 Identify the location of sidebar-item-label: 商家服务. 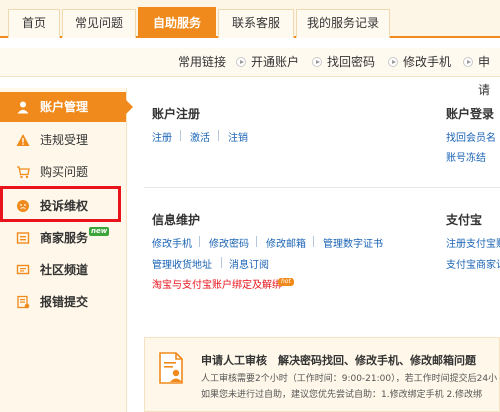
(64, 238).